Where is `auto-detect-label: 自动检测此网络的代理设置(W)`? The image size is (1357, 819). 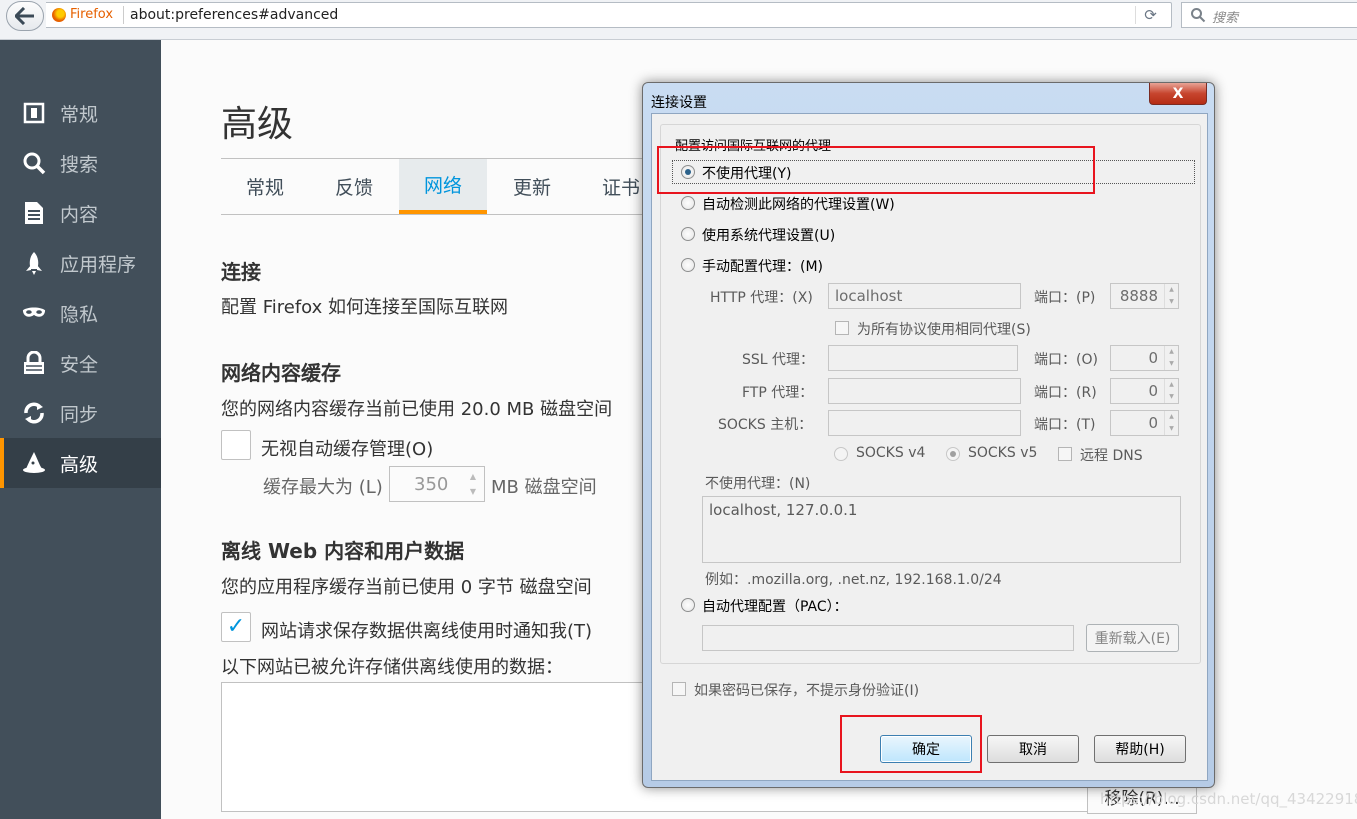 auto-detect-label: 自动检测此网络的代理设置(W) is located at coordinates (798, 205).